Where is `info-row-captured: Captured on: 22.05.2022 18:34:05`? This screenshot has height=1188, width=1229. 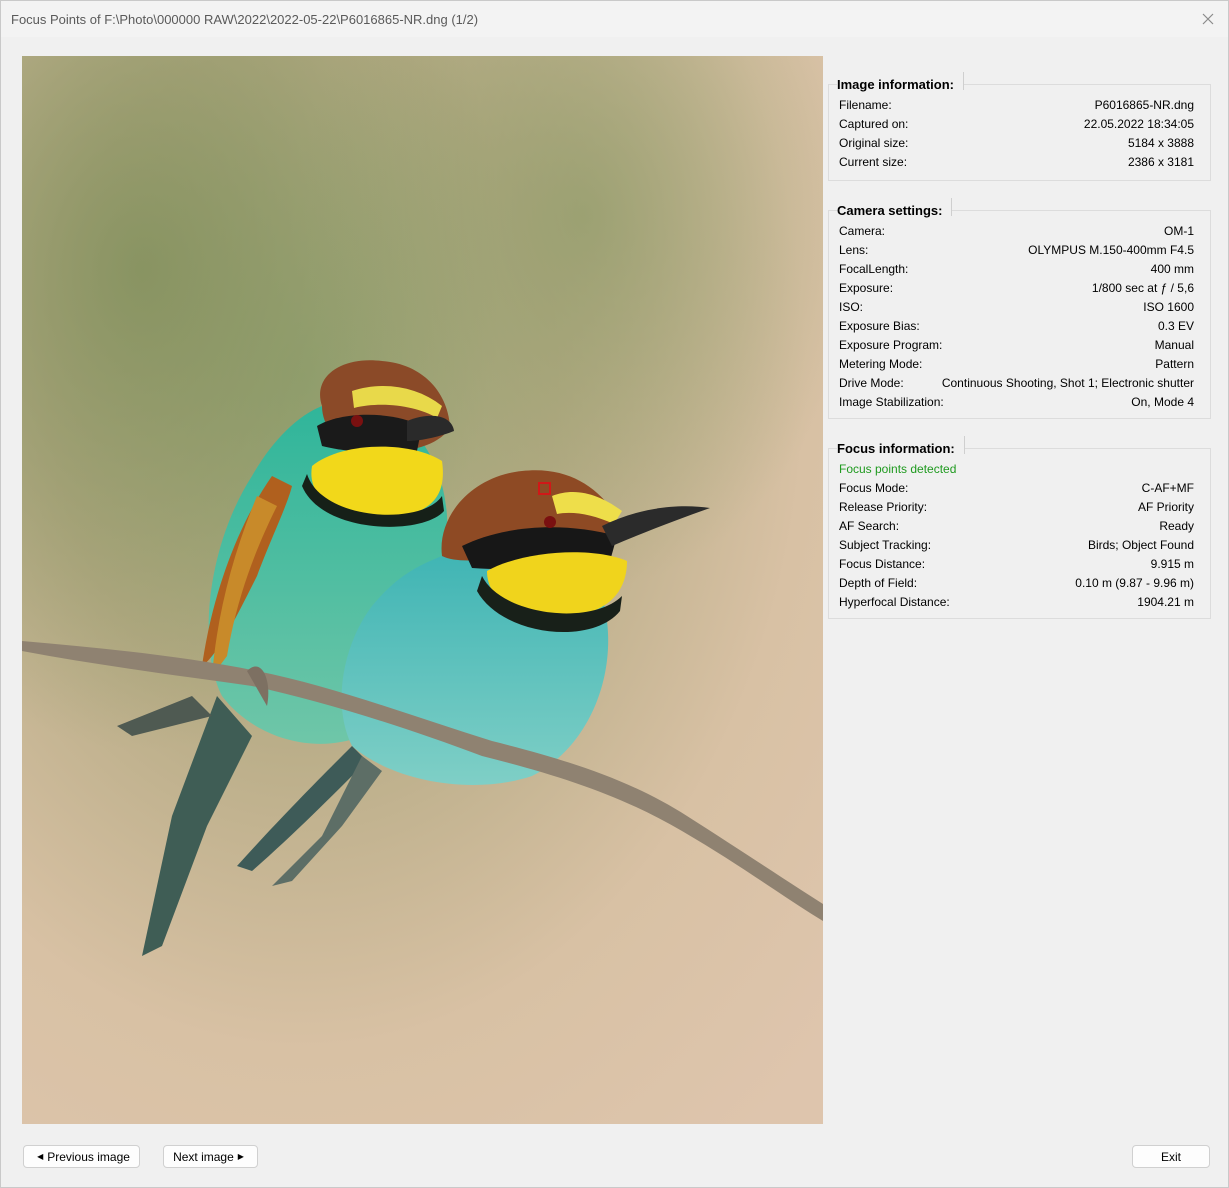 info-row-captured: Captured on: 22.05.2022 18:34:05 is located at coordinates (1016, 123).